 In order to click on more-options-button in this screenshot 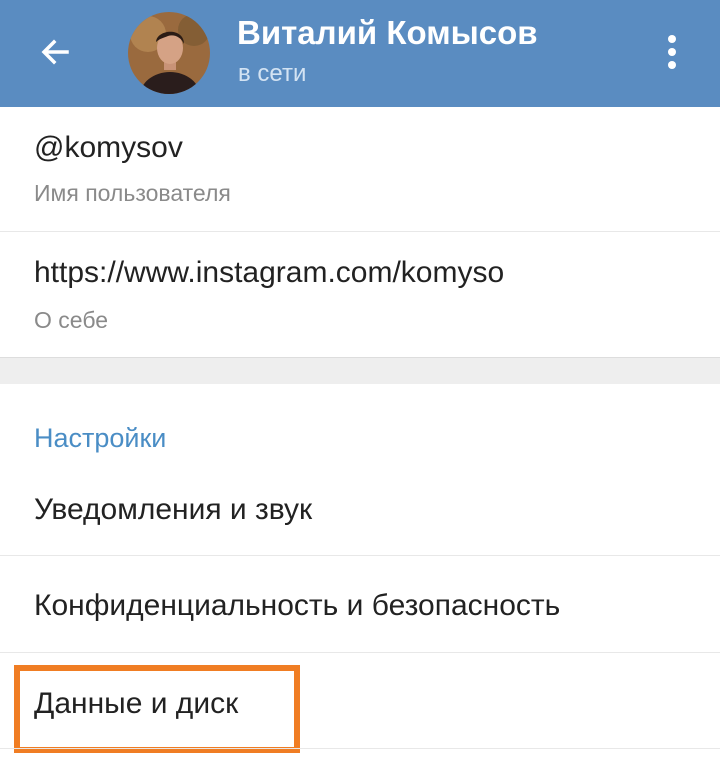, I will do `click(672, 52)`.